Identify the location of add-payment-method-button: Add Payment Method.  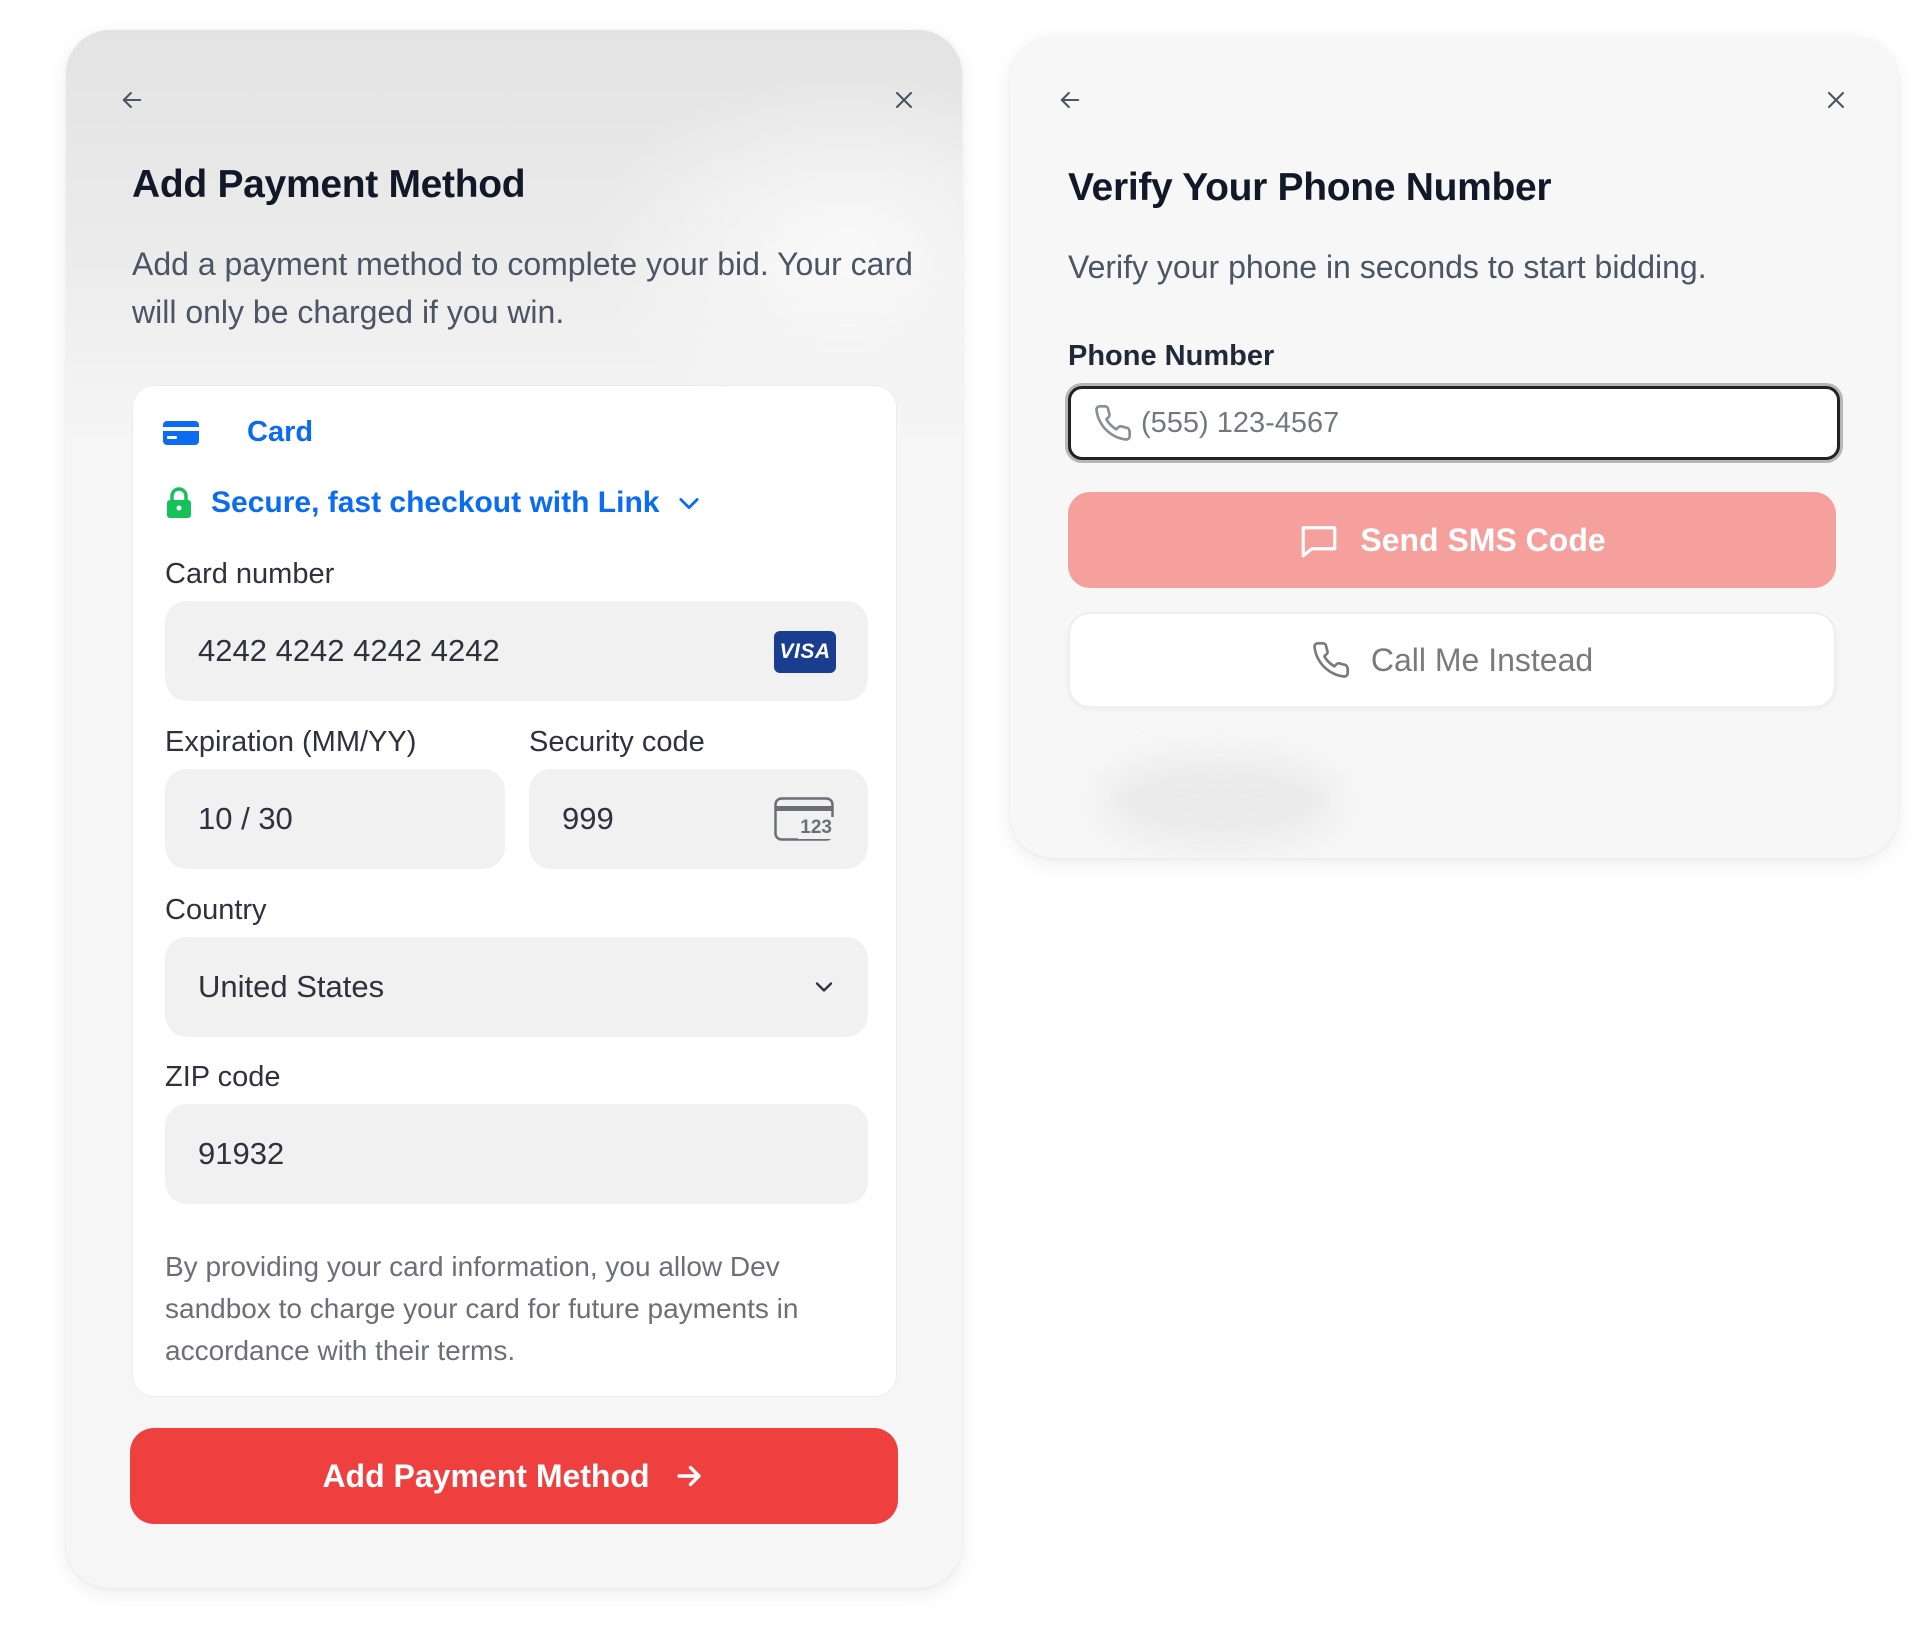
(514, 1476).